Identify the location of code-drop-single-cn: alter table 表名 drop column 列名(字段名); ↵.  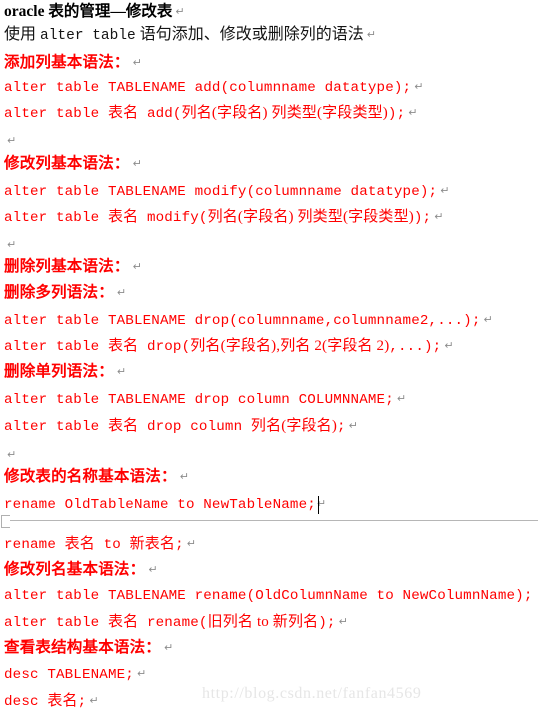
(181, 426).